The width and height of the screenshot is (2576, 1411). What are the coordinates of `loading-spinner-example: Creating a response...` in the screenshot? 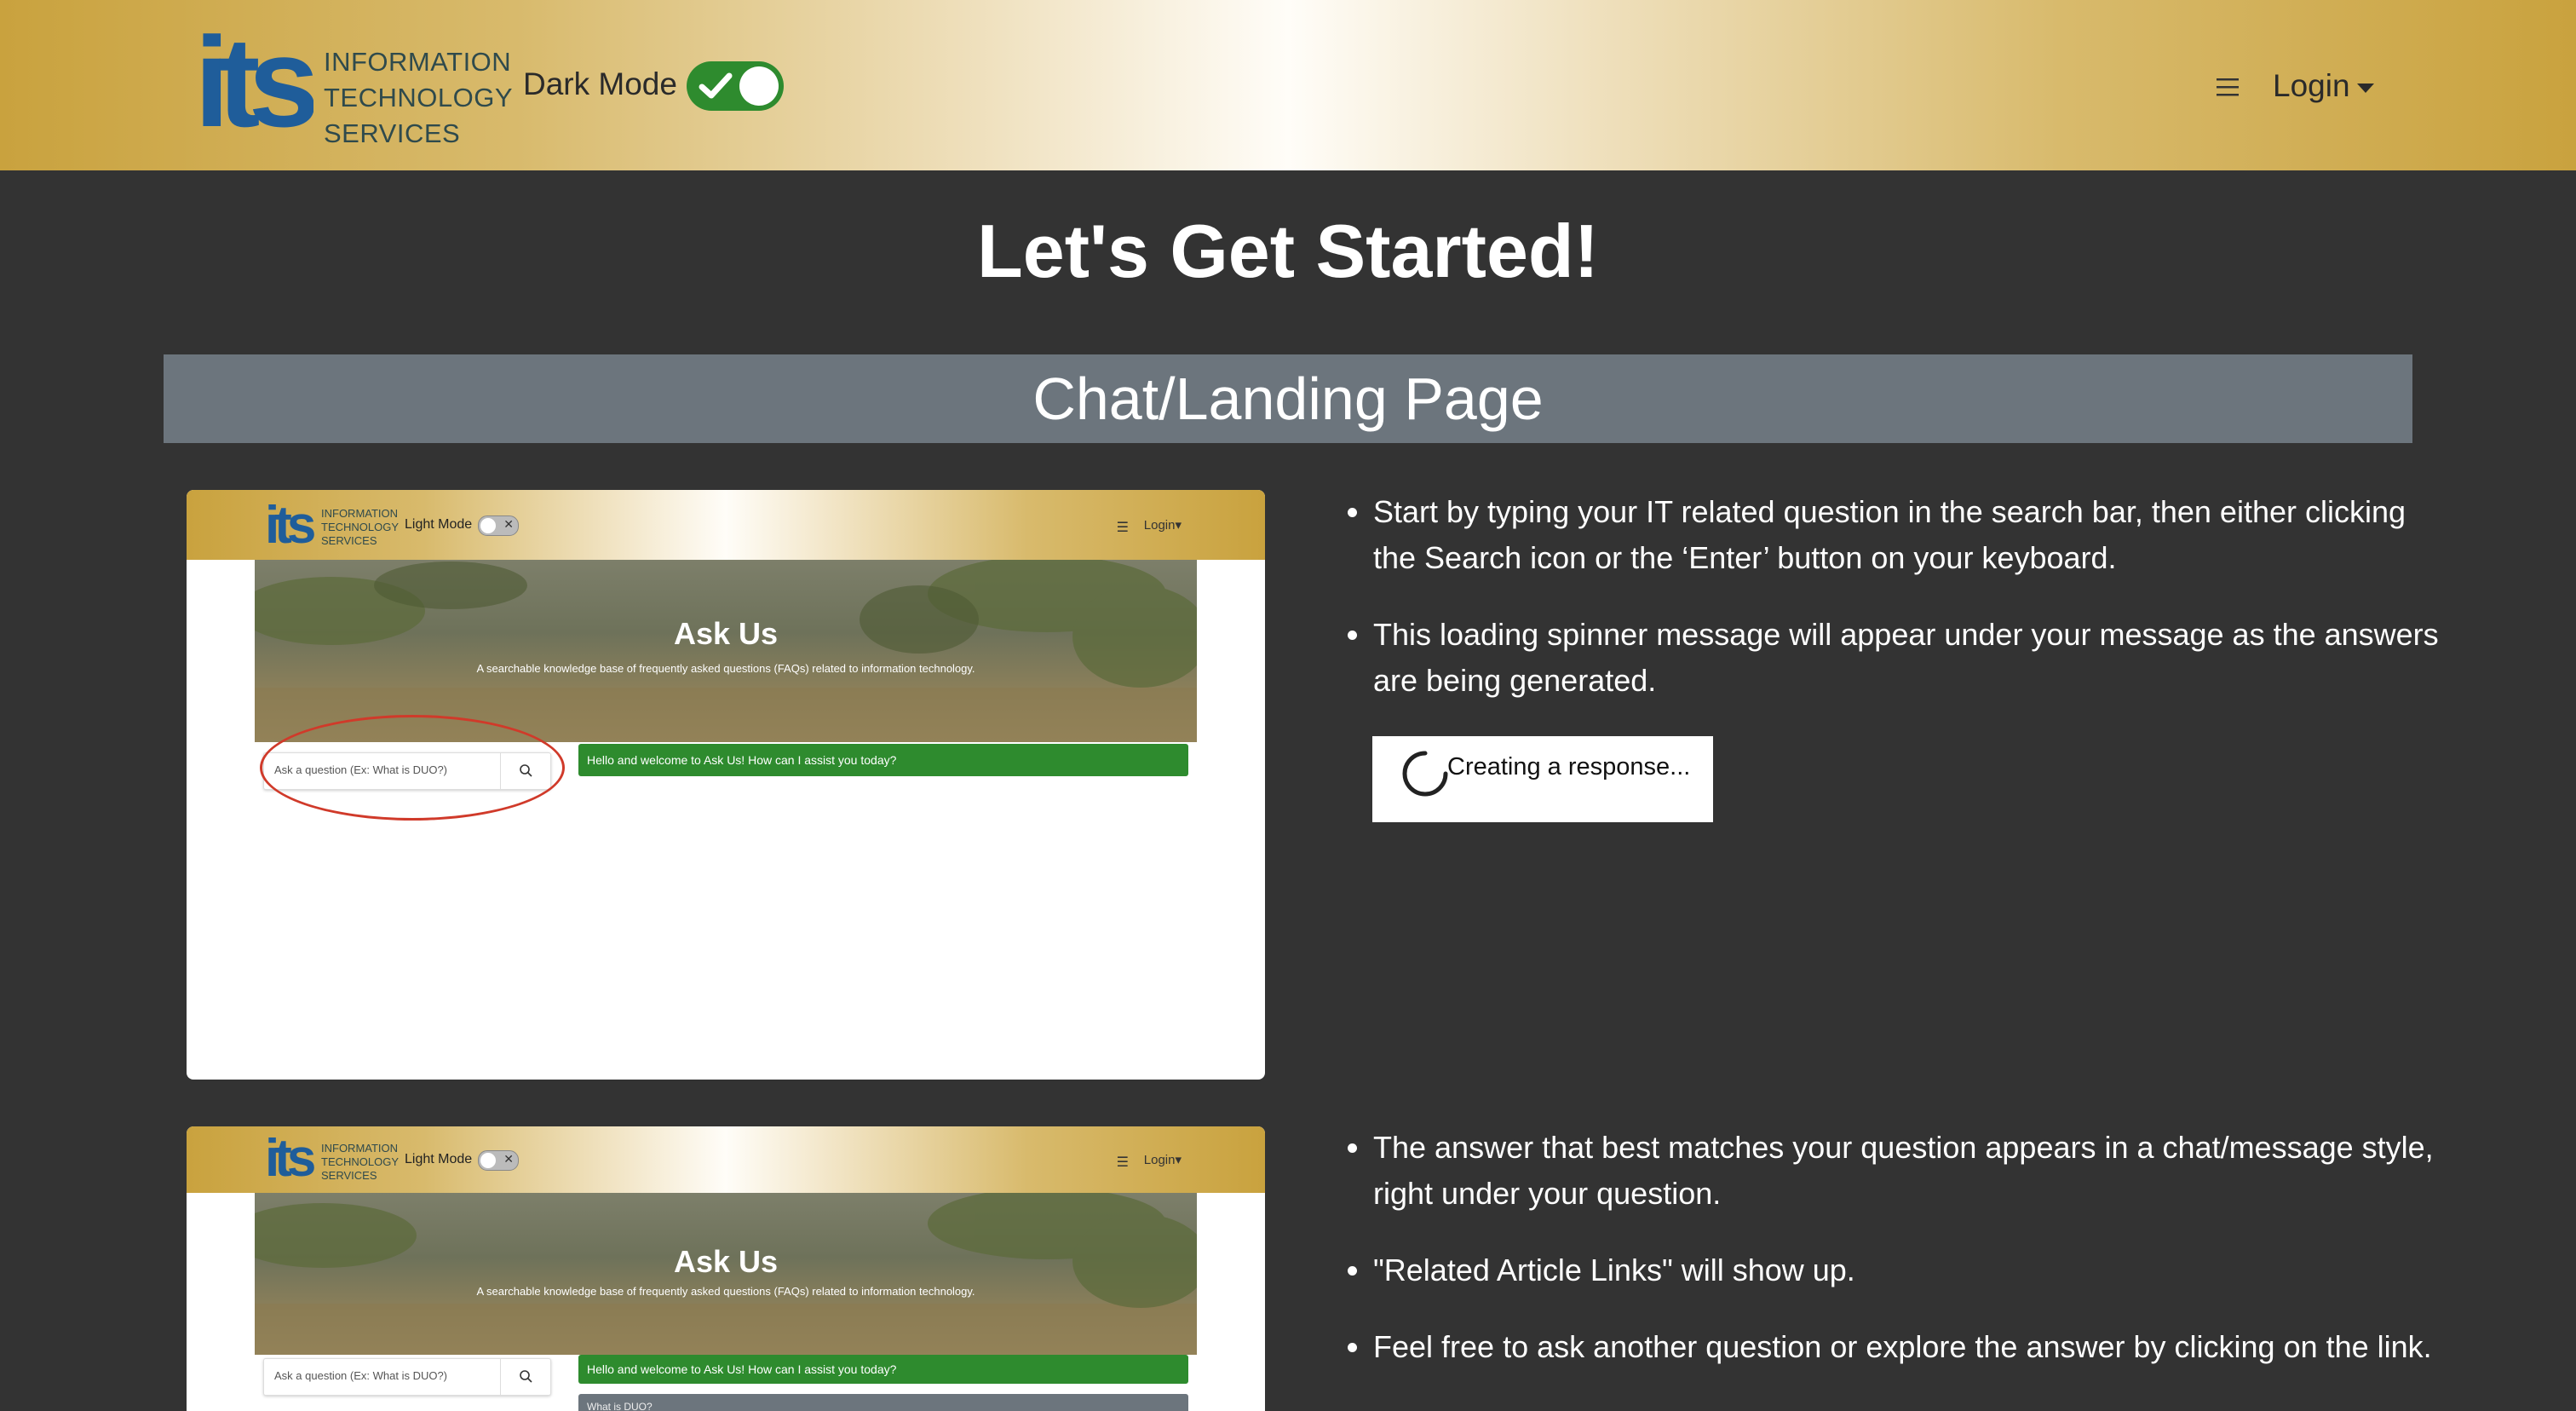 It's located at (1542, 779).